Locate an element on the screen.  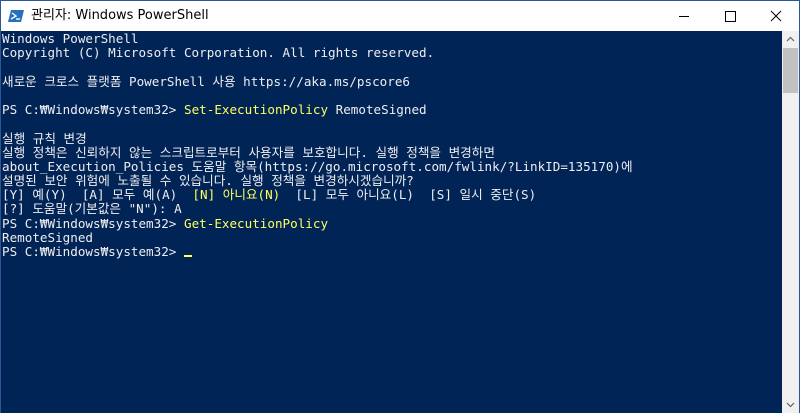
window-title: 관리자: Windows PowerShell is located at coordinates (120, 15).